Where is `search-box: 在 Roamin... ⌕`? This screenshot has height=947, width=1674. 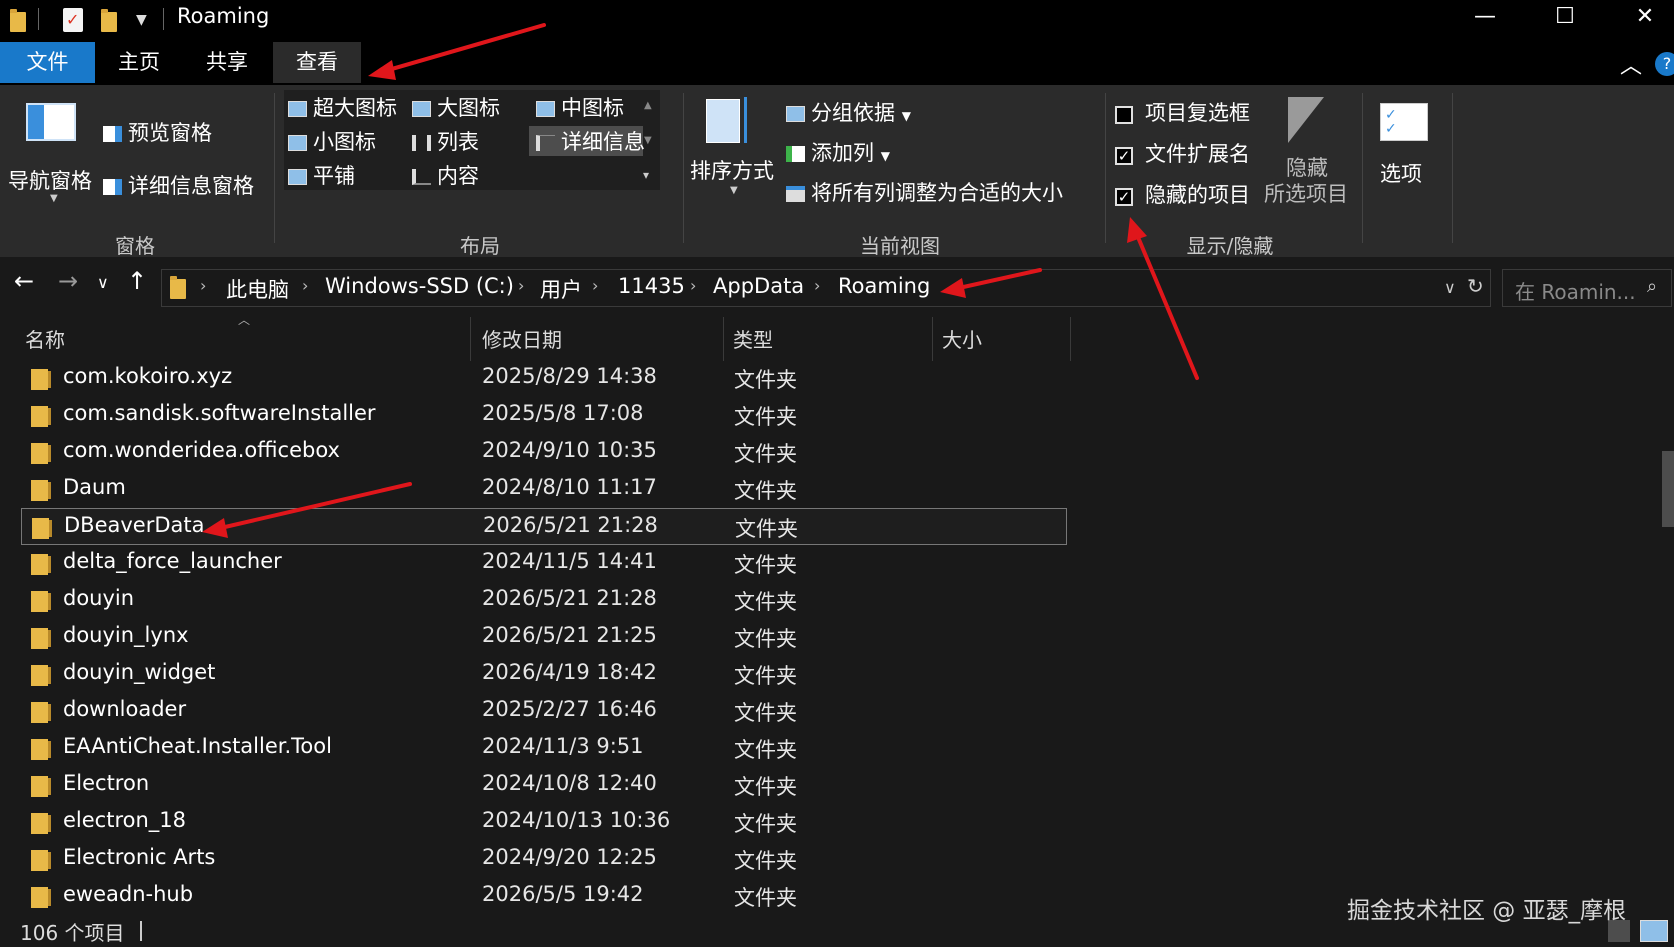 search-box: 在 Roamin... ⌕ is located at coordinates (1587, 288).